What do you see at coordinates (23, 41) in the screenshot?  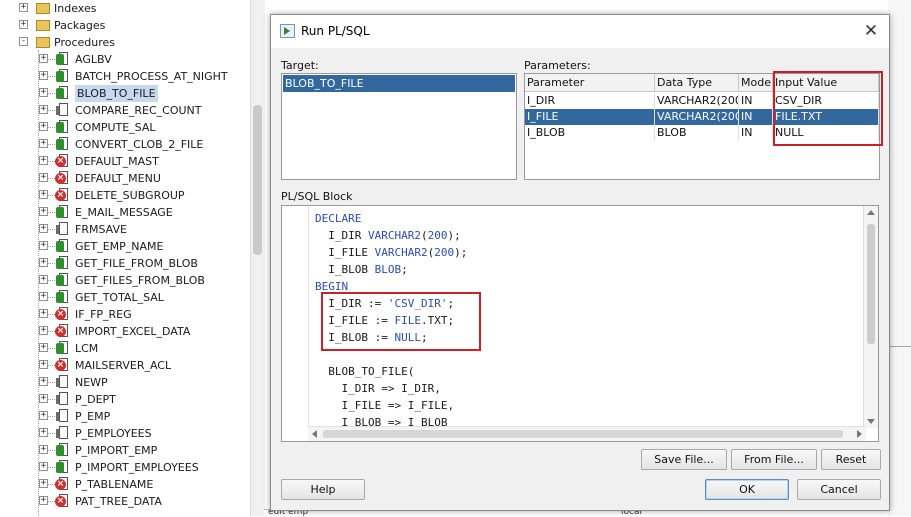 I see `collapse-icon: -` at bounding box center [23, 41].